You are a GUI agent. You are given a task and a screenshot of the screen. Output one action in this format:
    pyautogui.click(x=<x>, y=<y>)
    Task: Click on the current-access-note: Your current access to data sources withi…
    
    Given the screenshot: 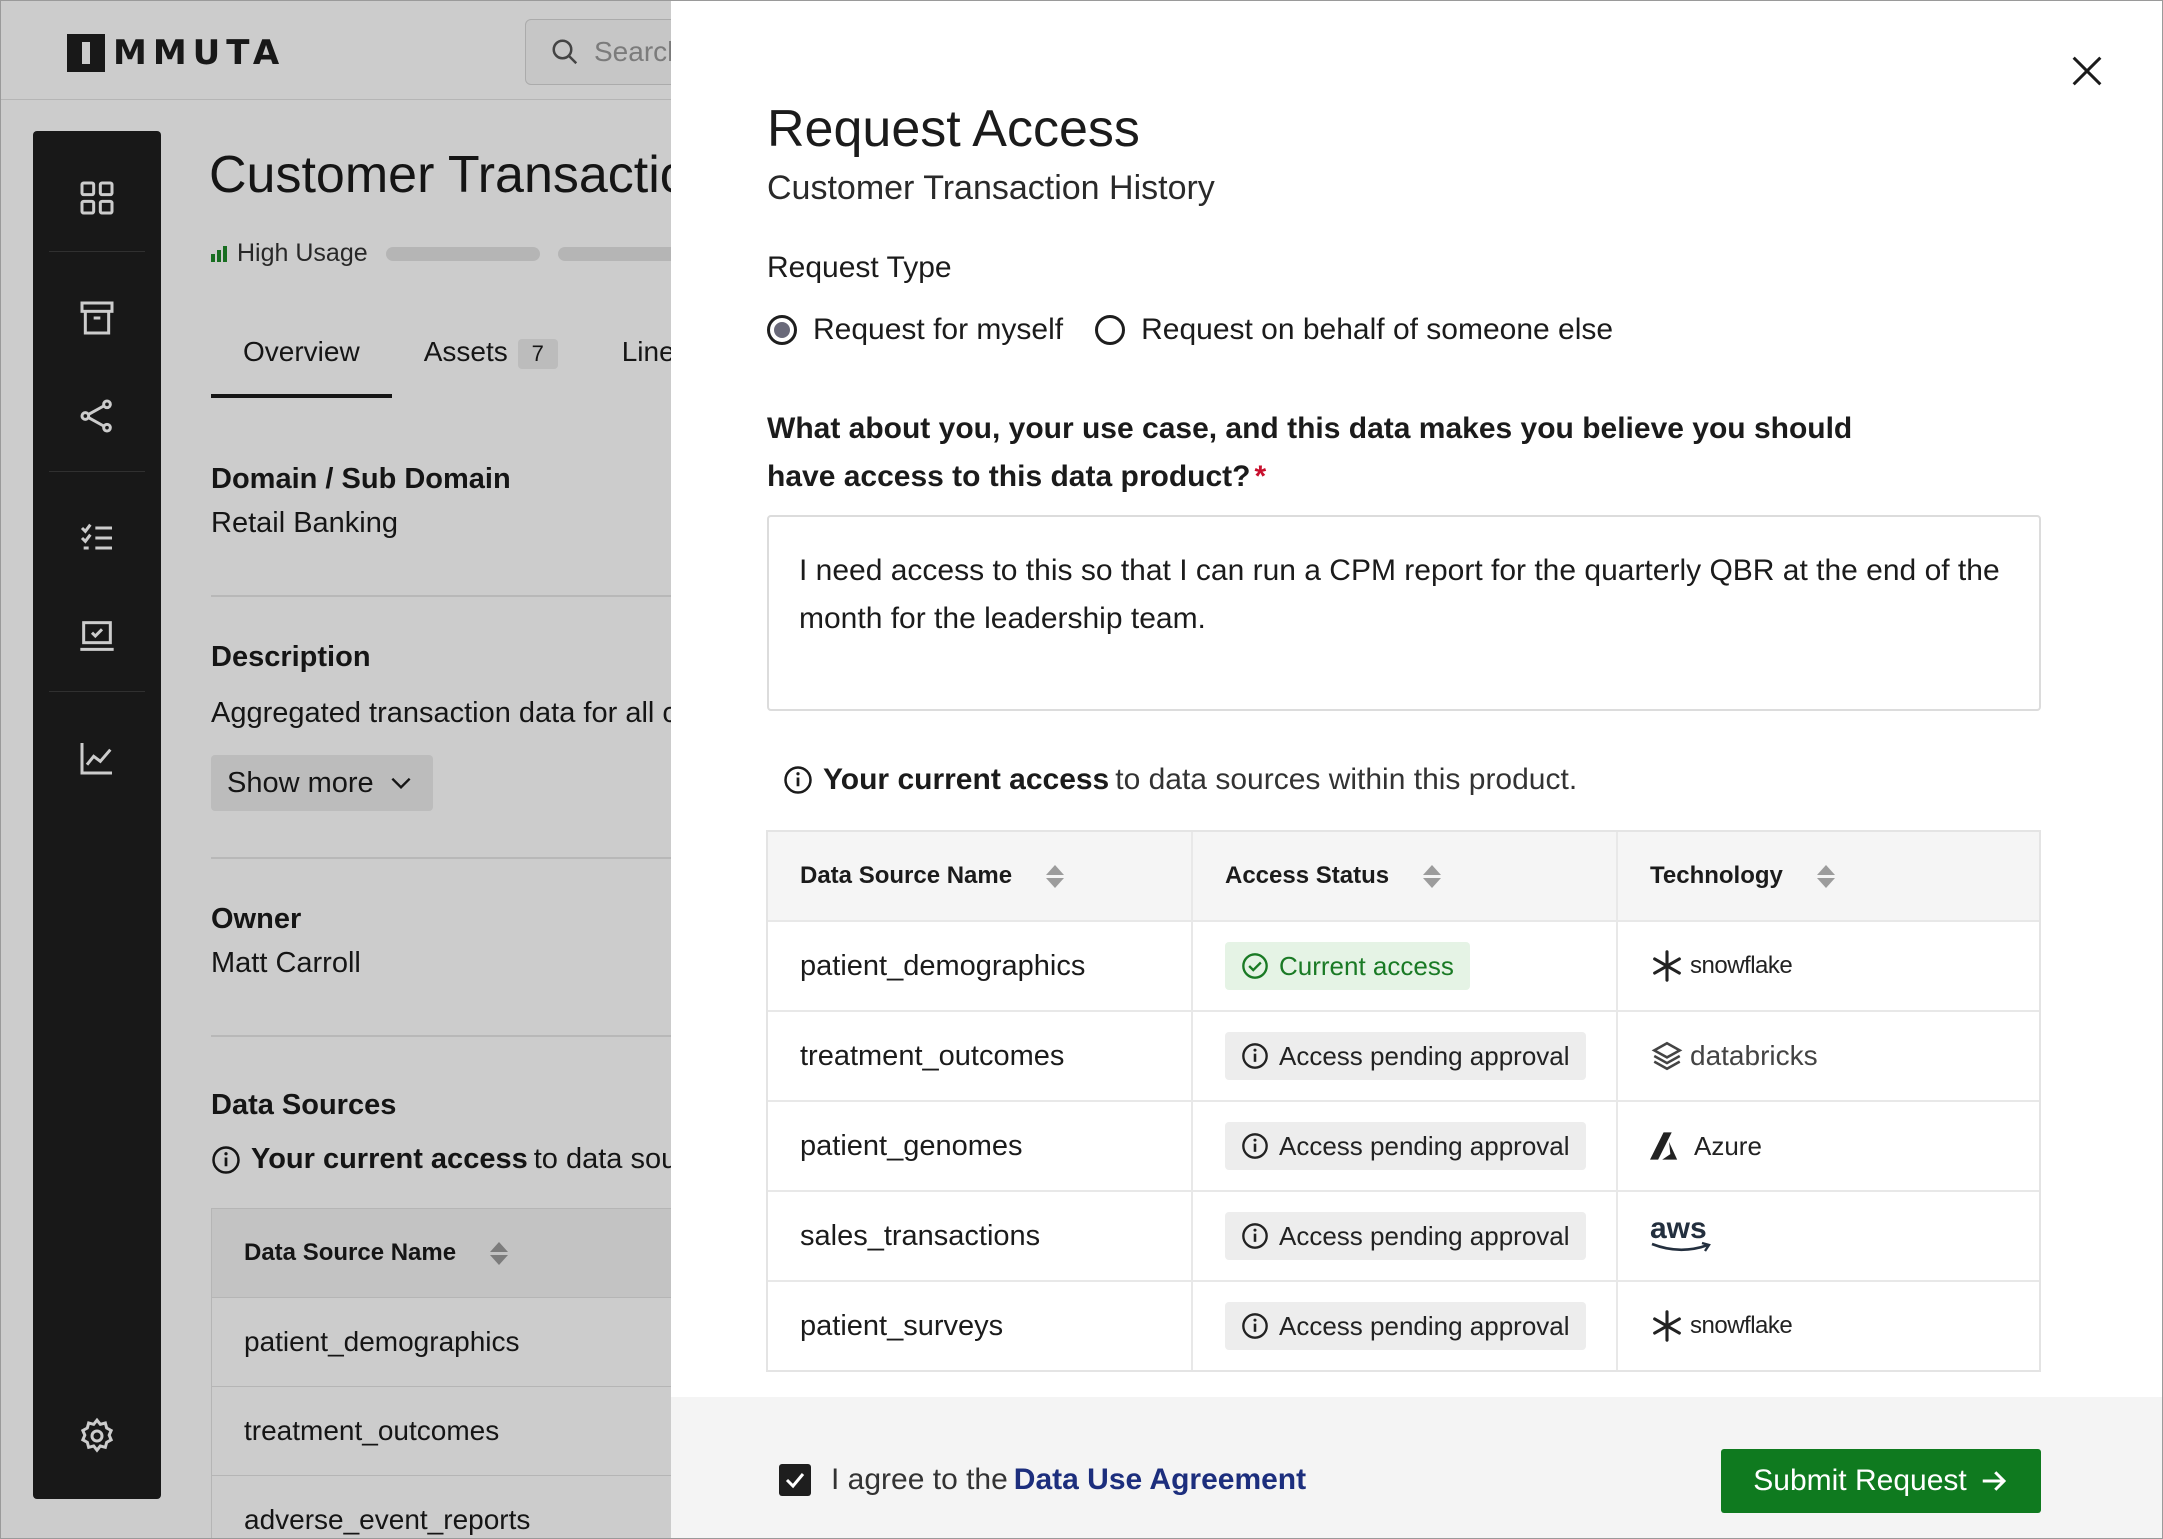 What is the action you would take?
    pyautogui.click(x=1180, y=780)
    